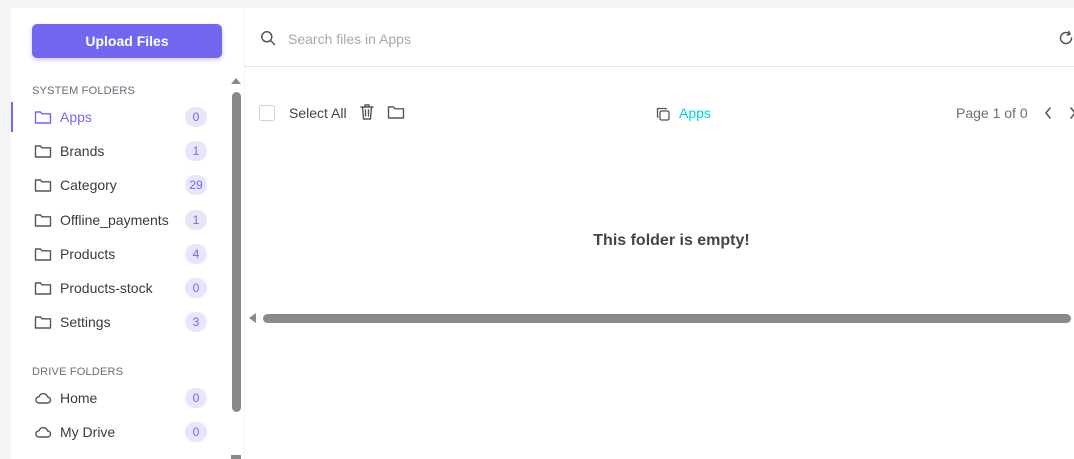 The width and height of the screenshot is (1074, 459). What do you see at coordinates (1071, 113) in the screenshot?
I see `chevron-right-icon` at bounding box center [1071, 113].